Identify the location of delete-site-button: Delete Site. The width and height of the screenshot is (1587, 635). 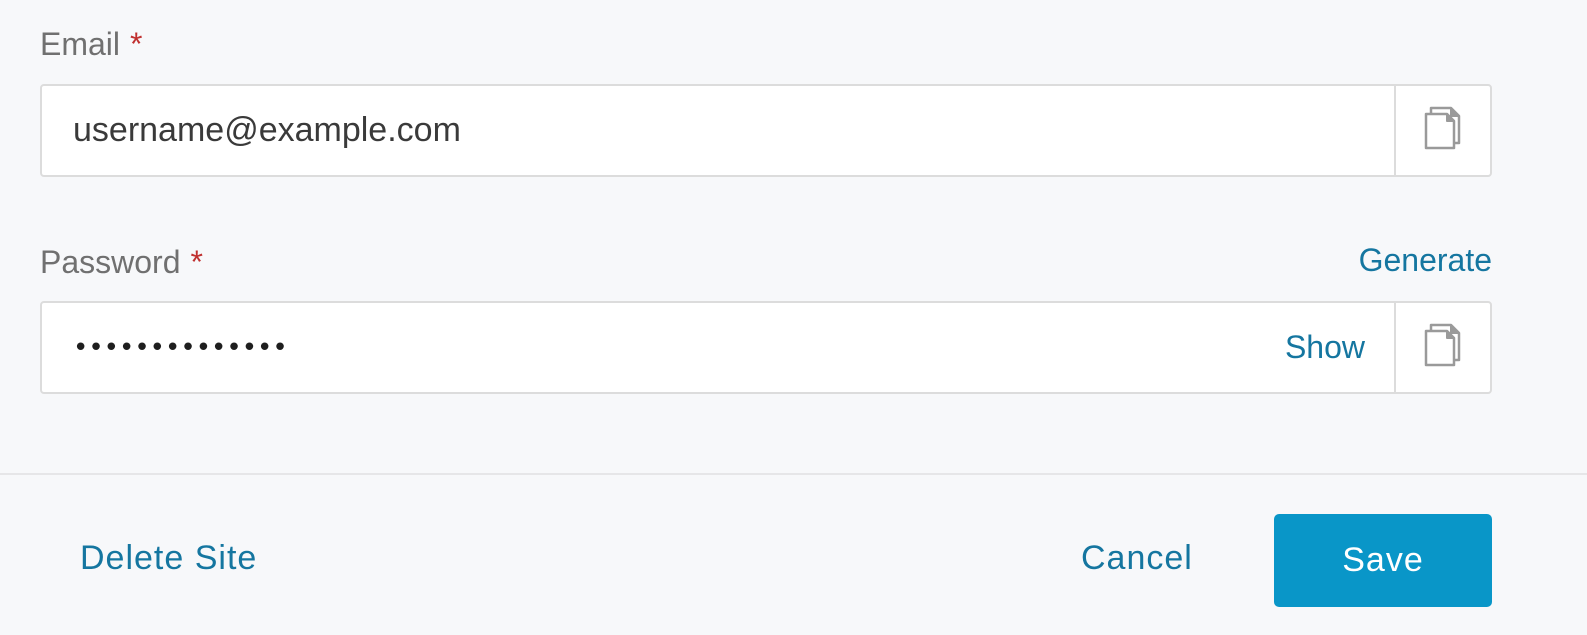
(168, 558).